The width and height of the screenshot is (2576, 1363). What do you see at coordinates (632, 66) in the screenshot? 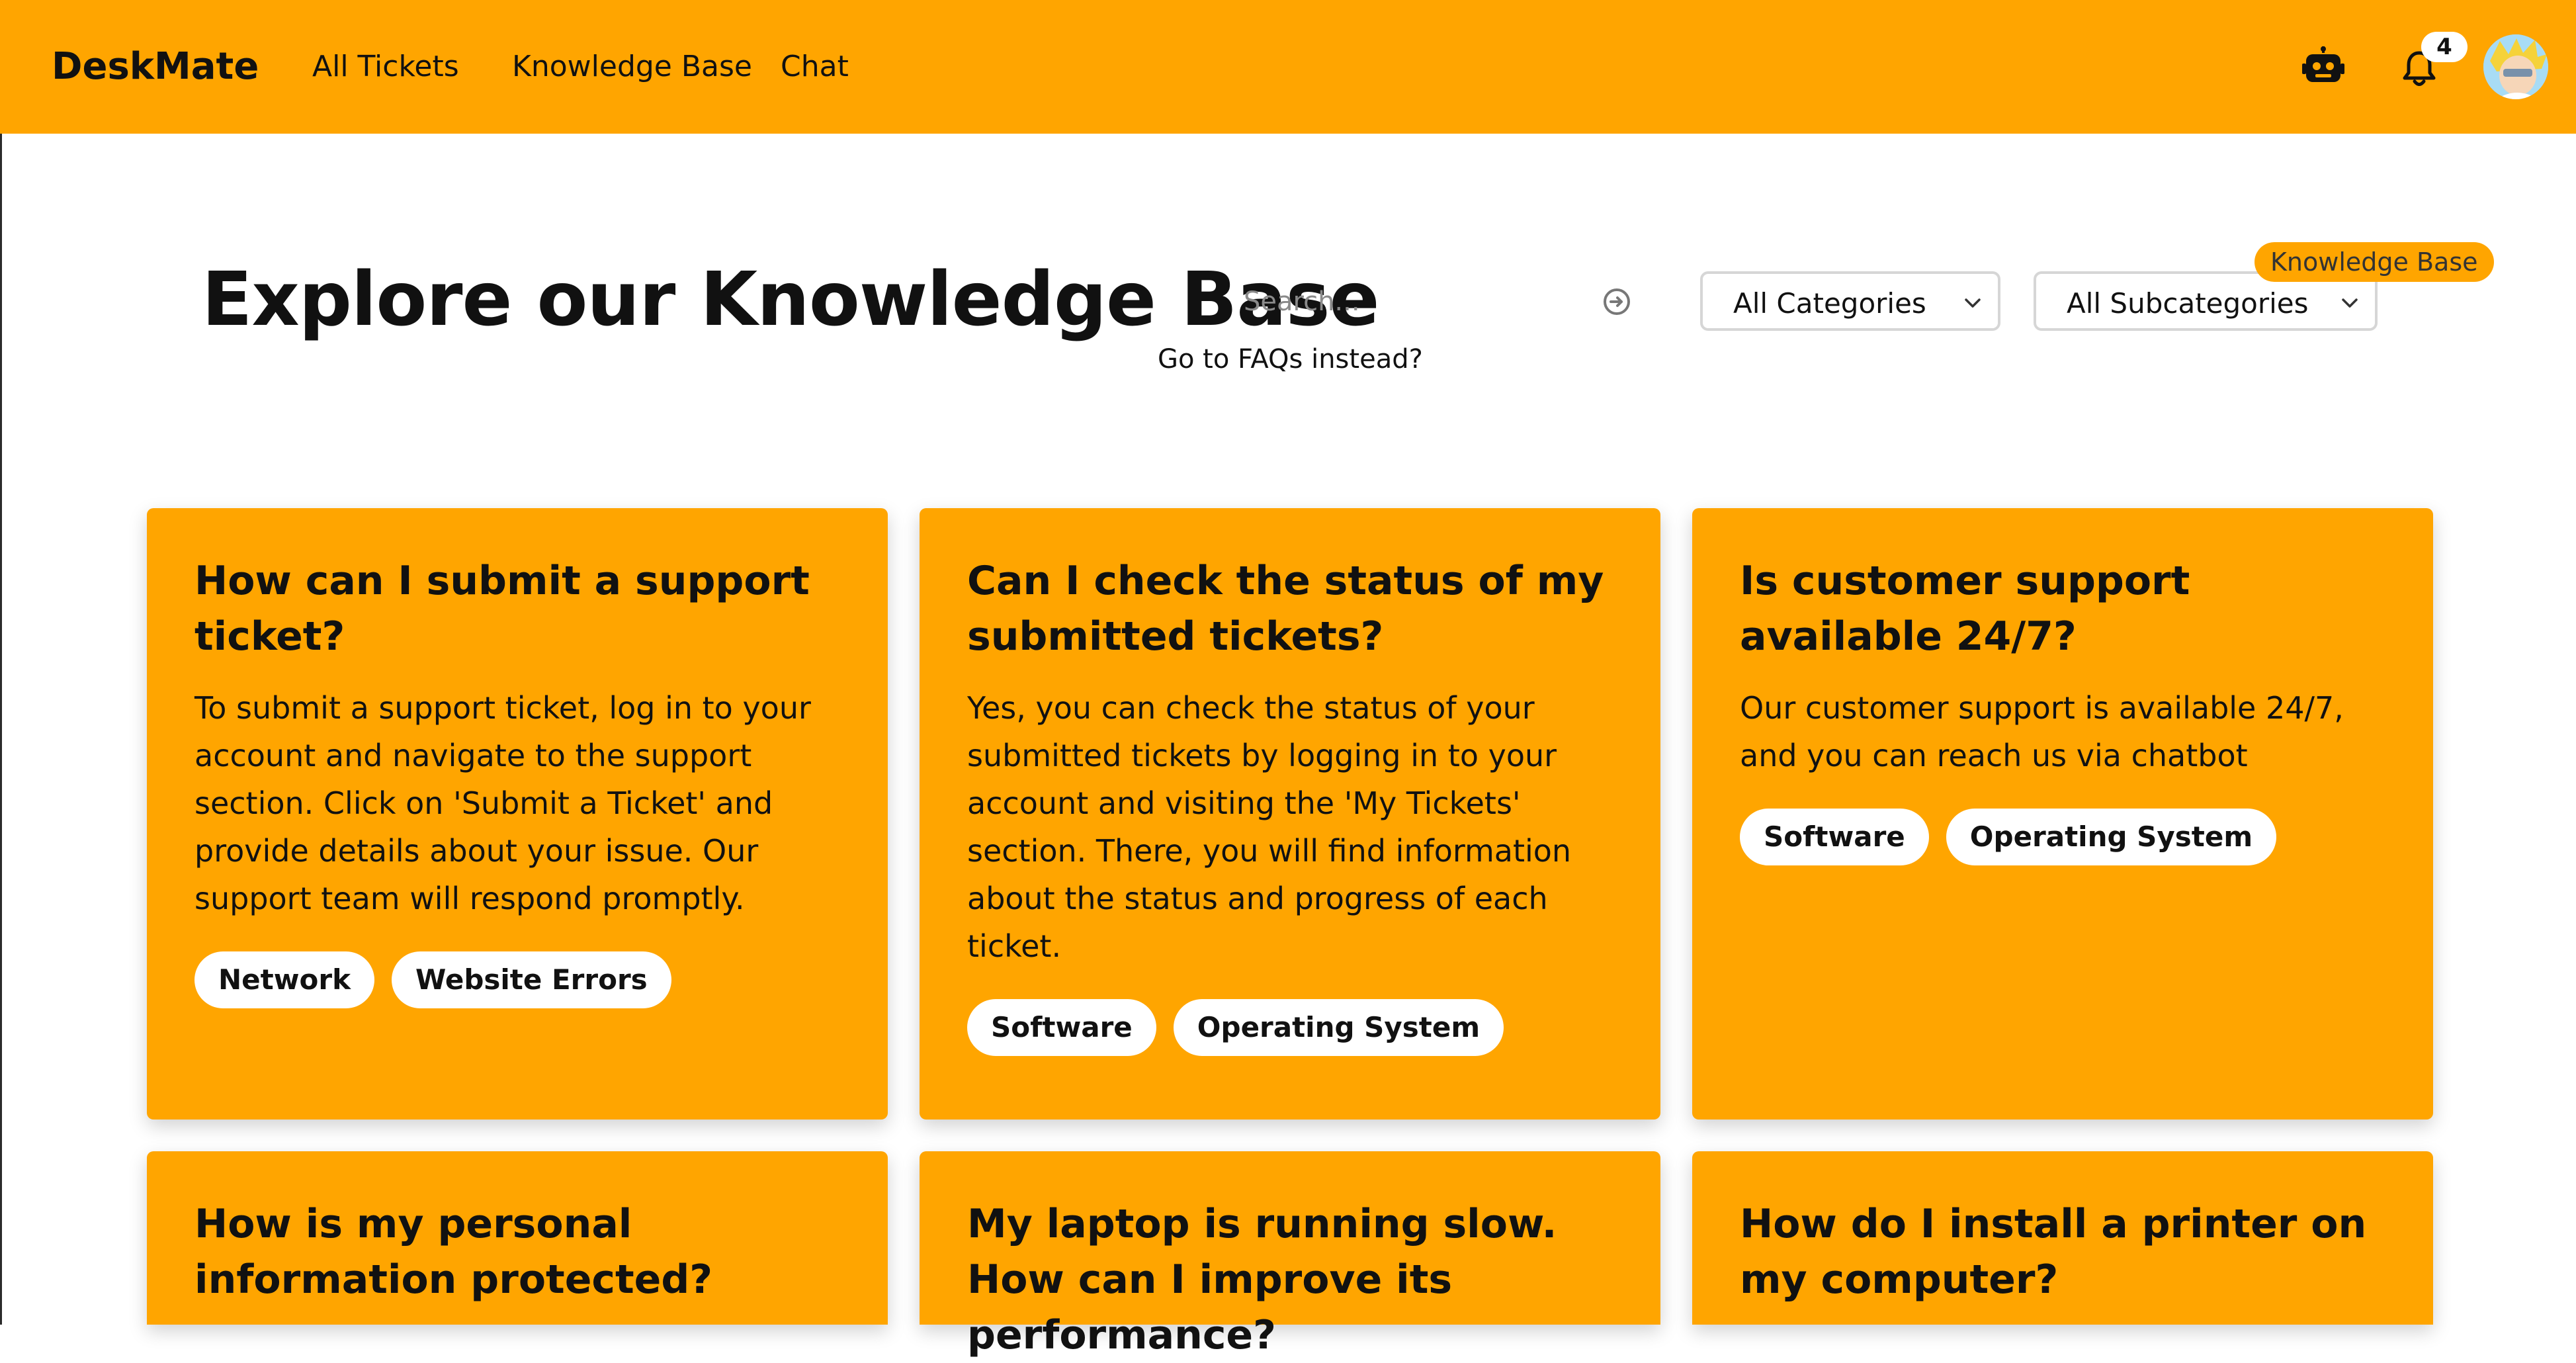
I see `nav-link-knowledge-base: Knowledge Base` at bounding box center [632, 66].